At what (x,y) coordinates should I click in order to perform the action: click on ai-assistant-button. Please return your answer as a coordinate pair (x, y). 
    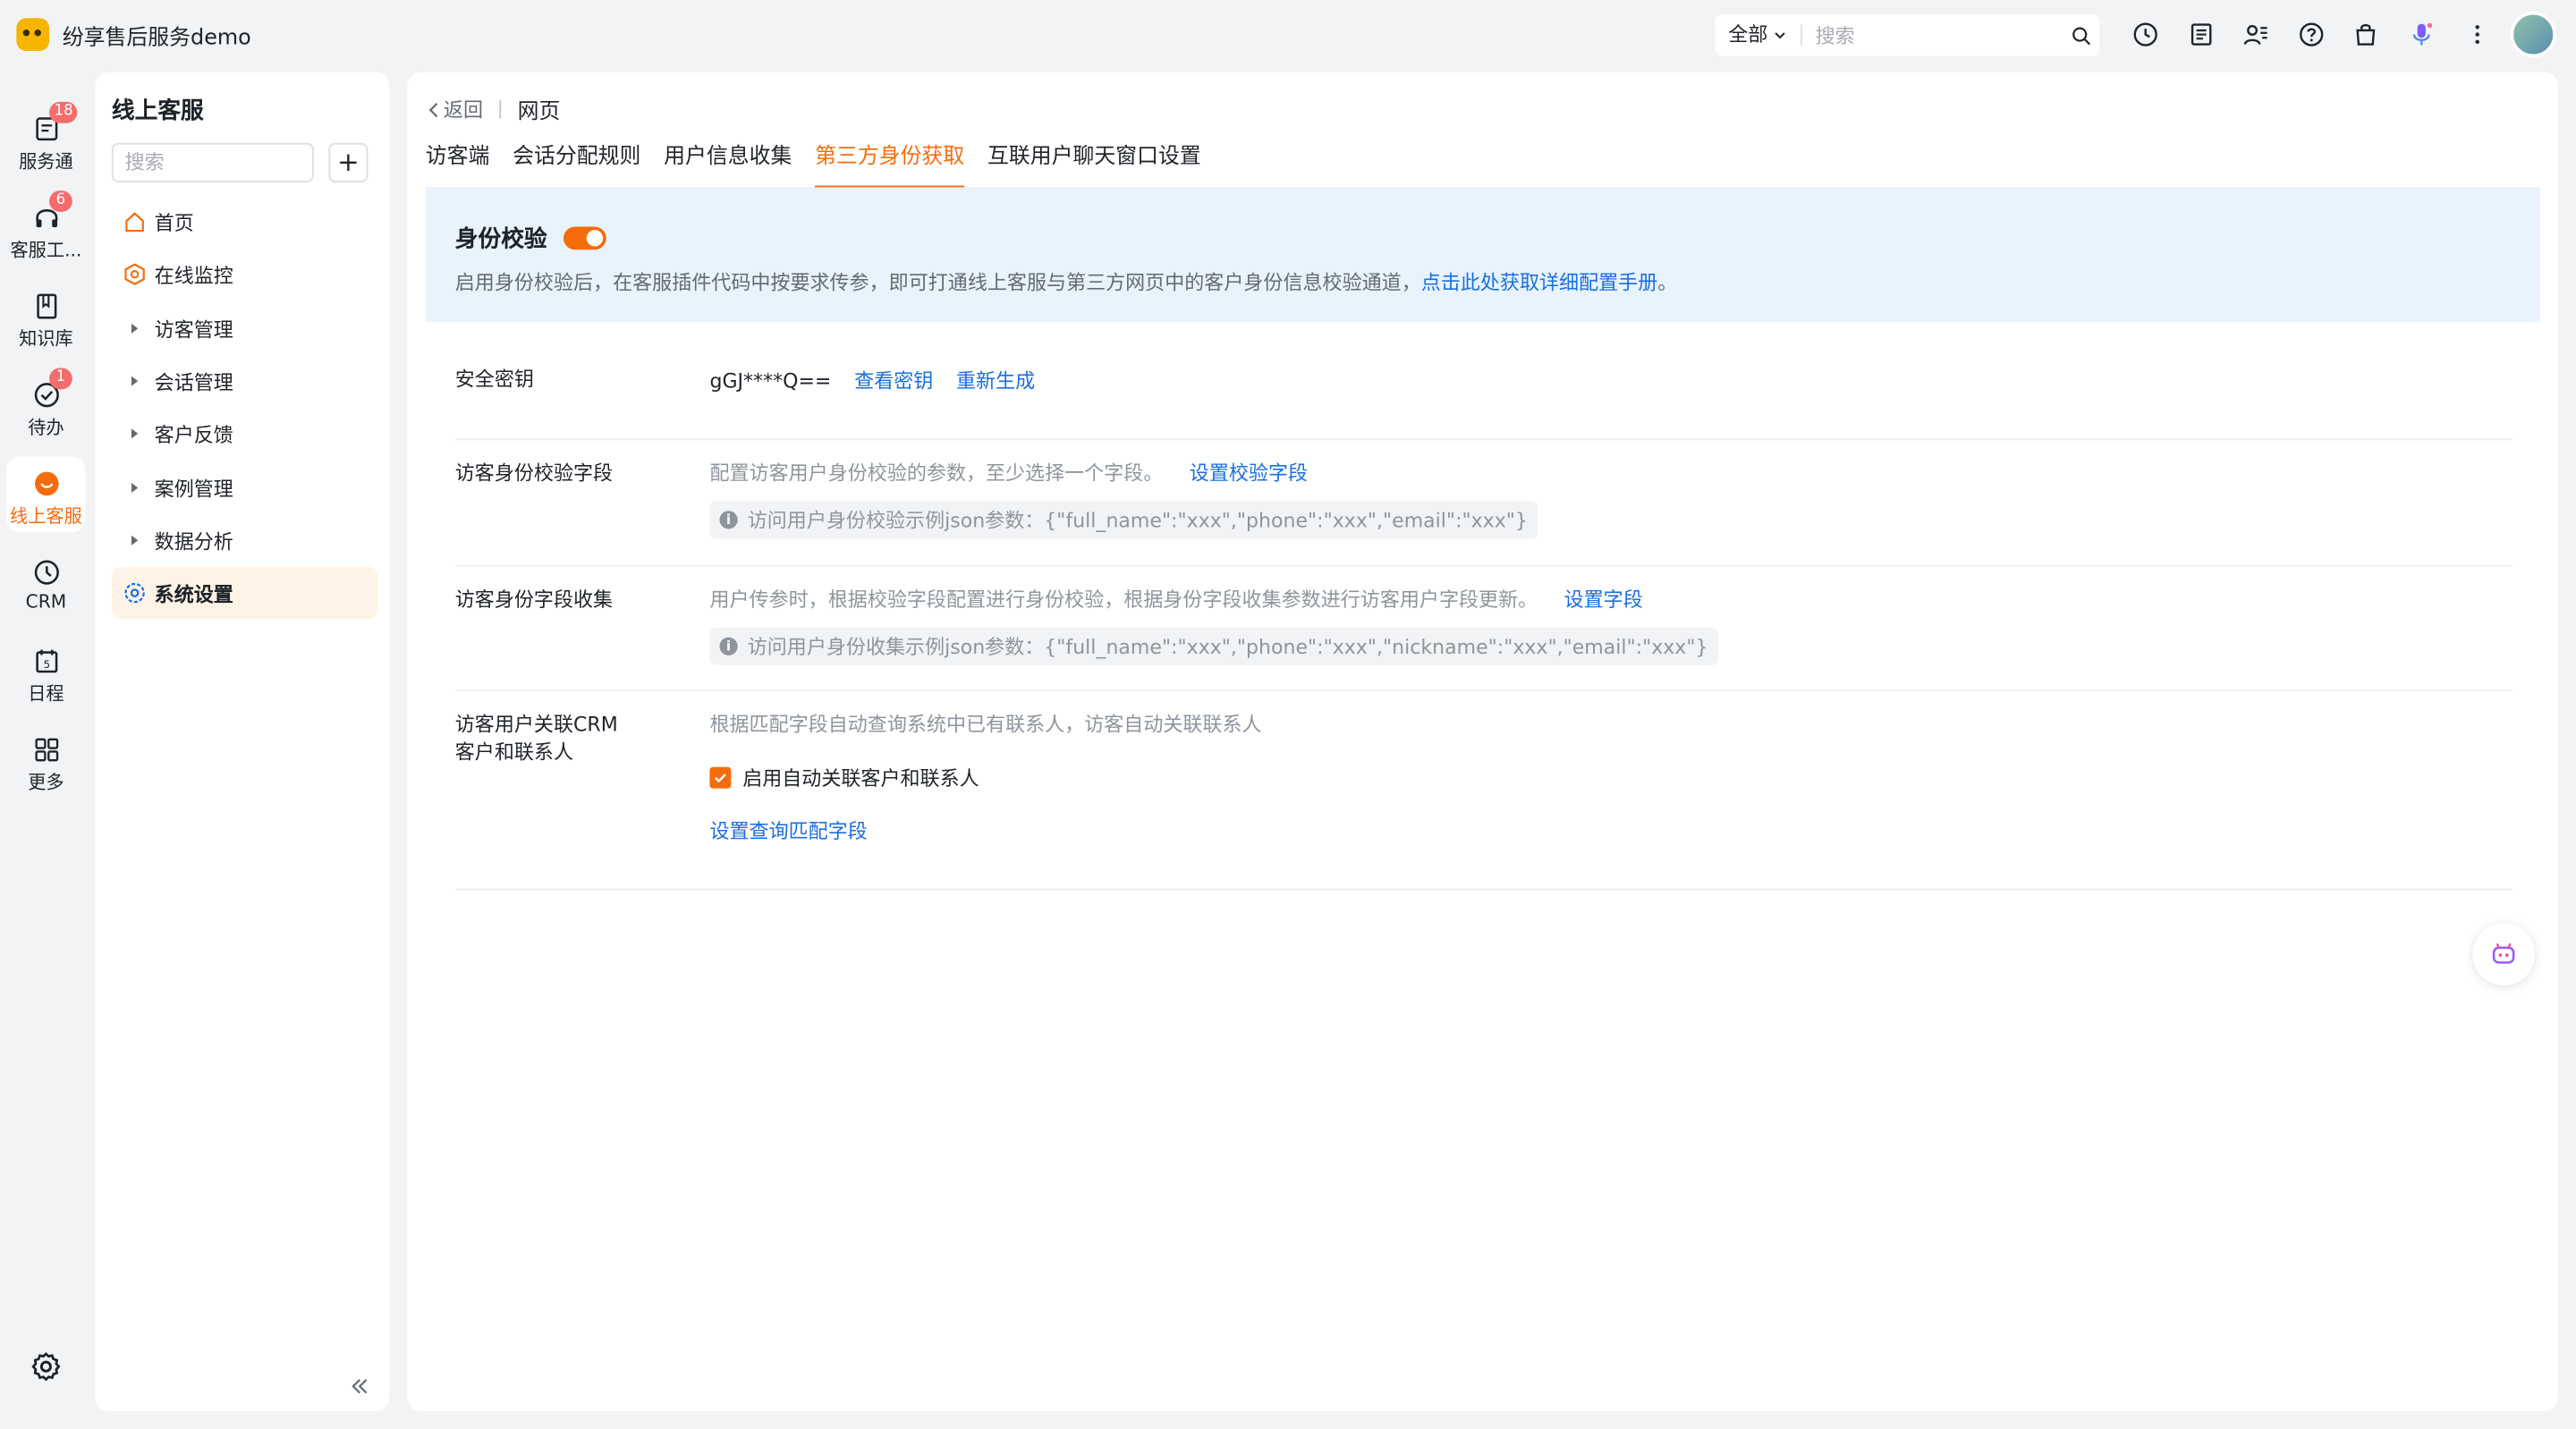
    Looking at the image, I should click on (2504, 955).